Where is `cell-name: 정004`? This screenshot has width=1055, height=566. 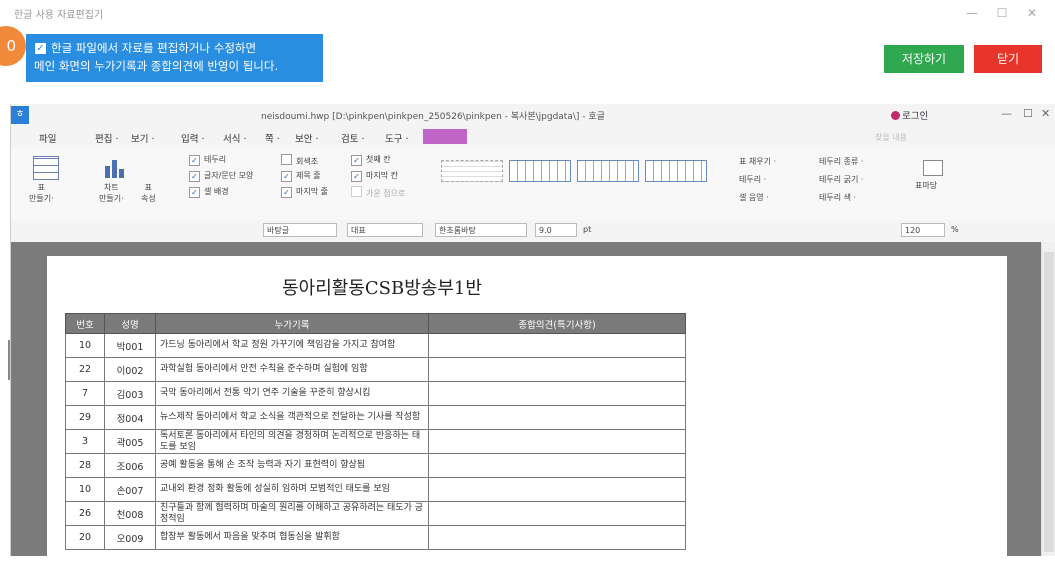
cell-name: 정004 is located at coordinates (130, 417).